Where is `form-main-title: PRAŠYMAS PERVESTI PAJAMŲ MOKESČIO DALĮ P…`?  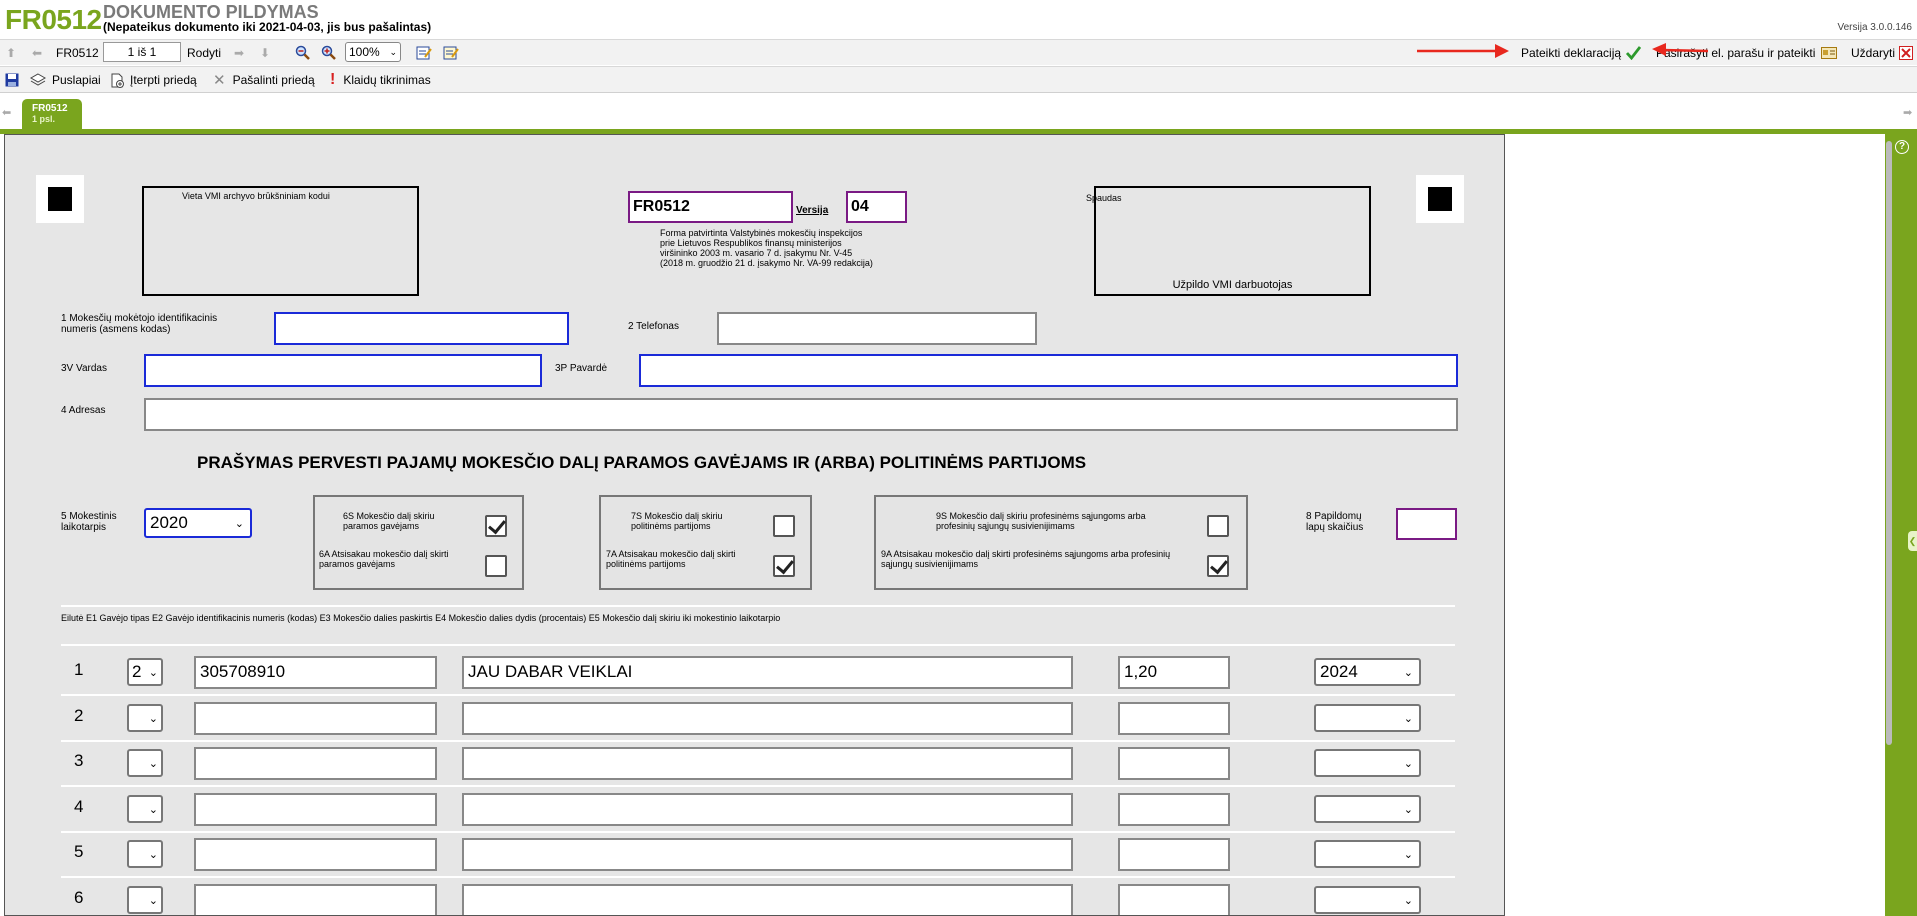 form-main-title: PRAŠYMAS PERVESTI PAJAMŲ MOKESČIO DALĮ P… is located at coordinates (642, 462).